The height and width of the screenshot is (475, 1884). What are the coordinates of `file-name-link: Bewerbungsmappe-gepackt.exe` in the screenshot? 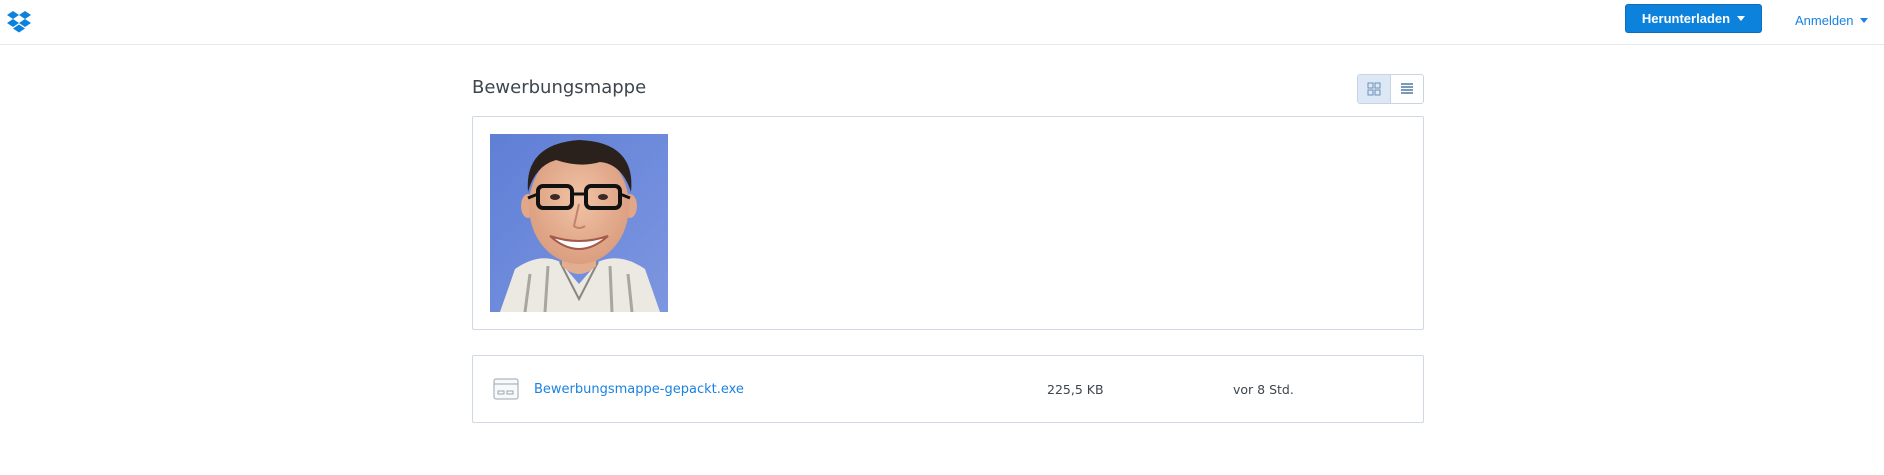 It's located at (639, 389).